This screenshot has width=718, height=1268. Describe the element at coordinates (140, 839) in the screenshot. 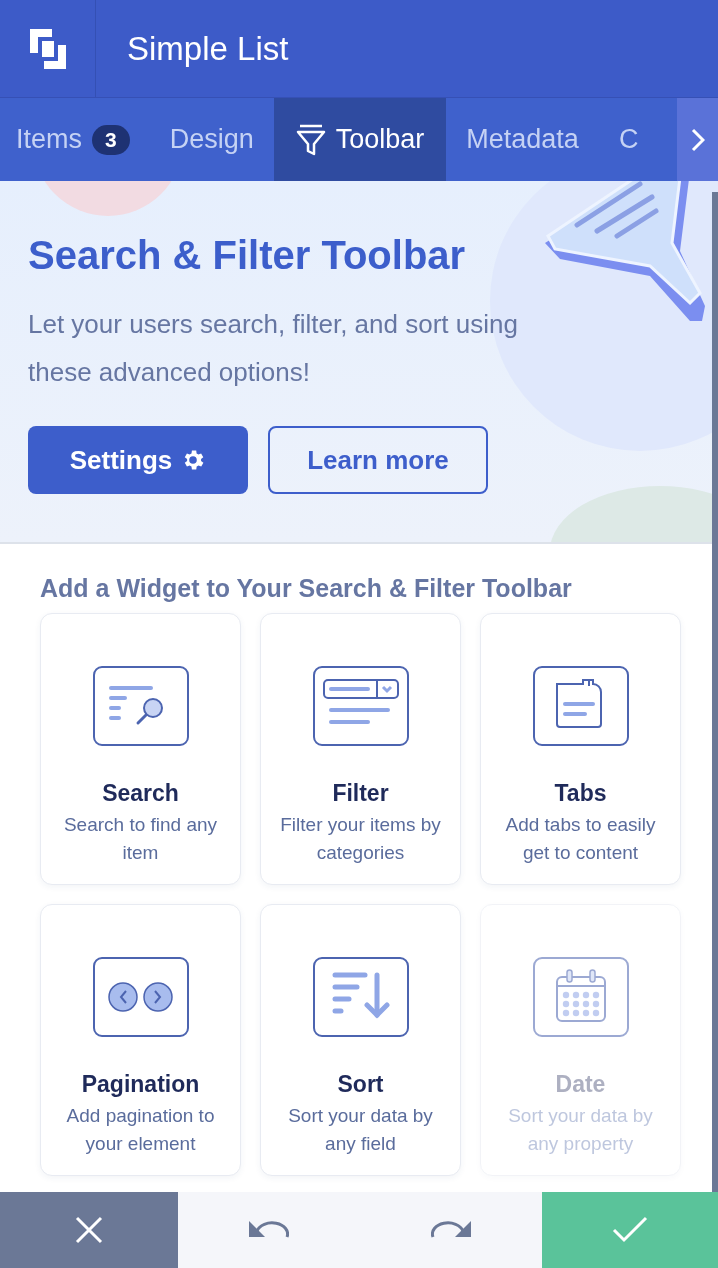

I see `widget-description: Search to find any item` at that location.